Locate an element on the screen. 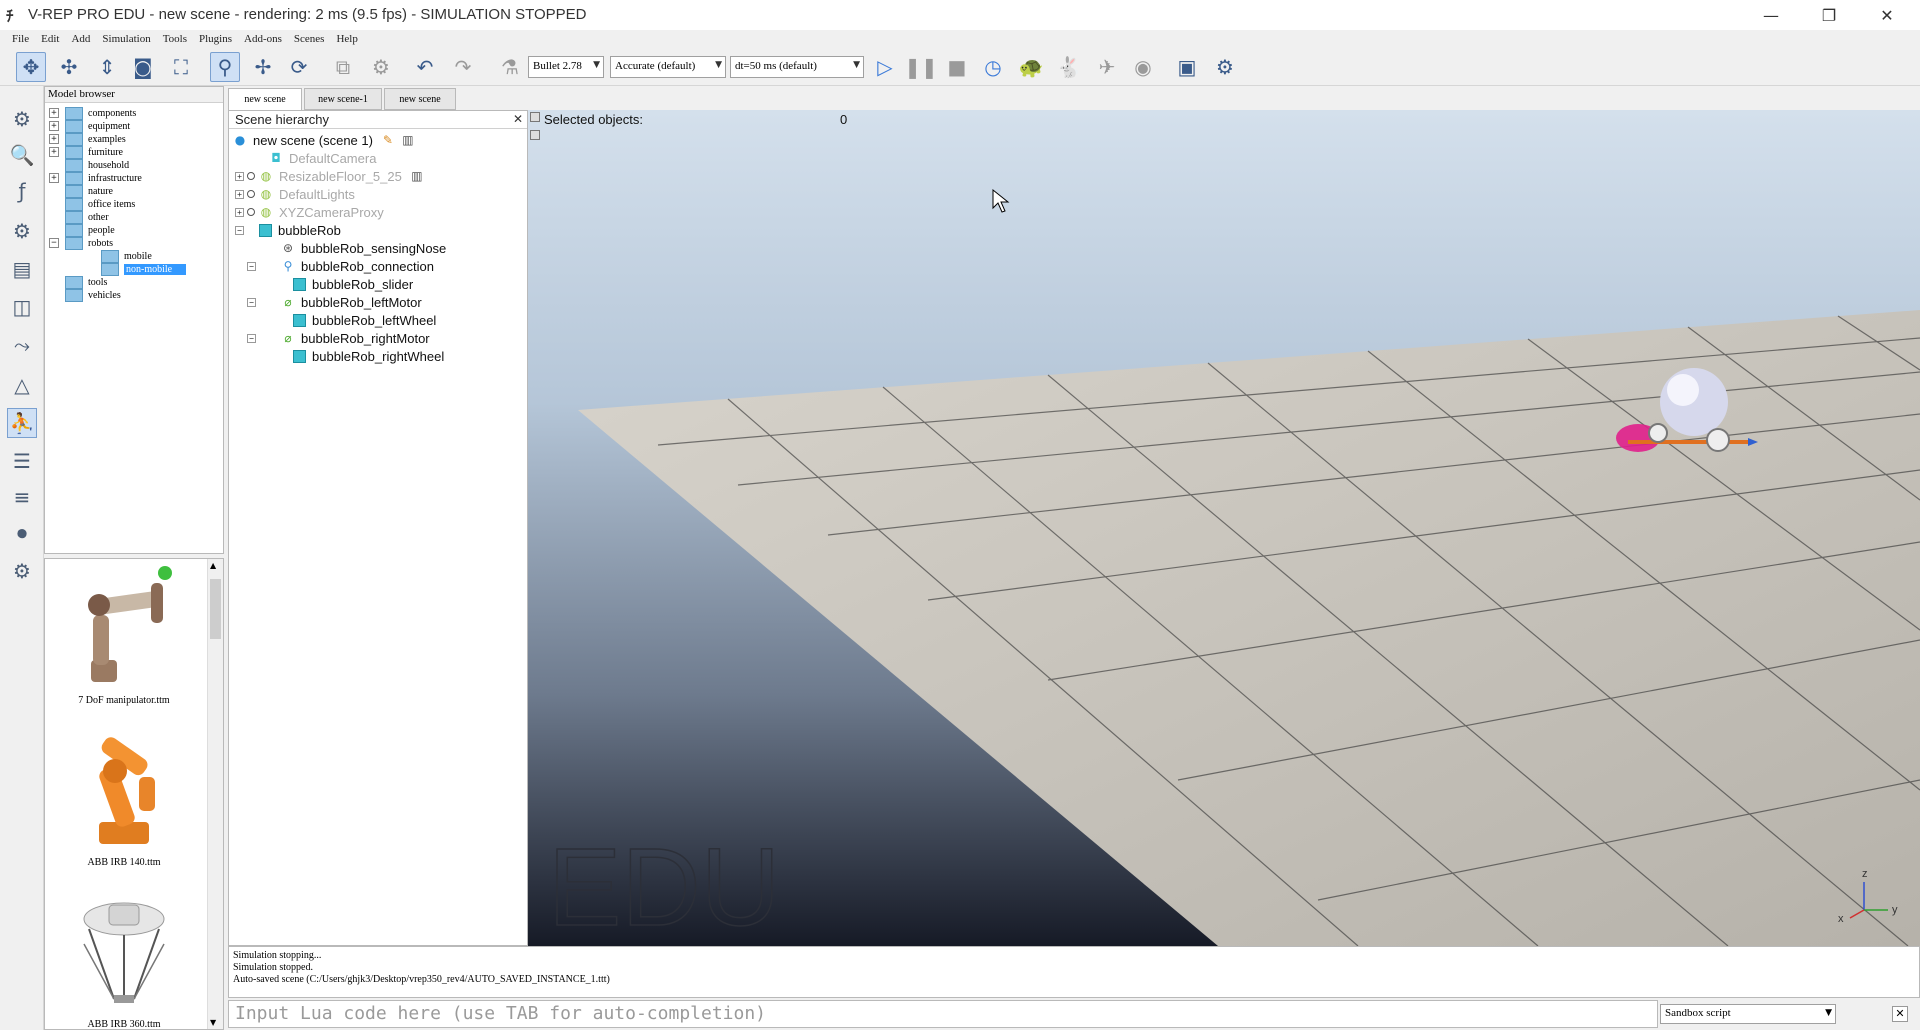 The image size is (1920, 1030). hierarchy-item: ◘ DefaultCamera is located at coordinates (322, 158).